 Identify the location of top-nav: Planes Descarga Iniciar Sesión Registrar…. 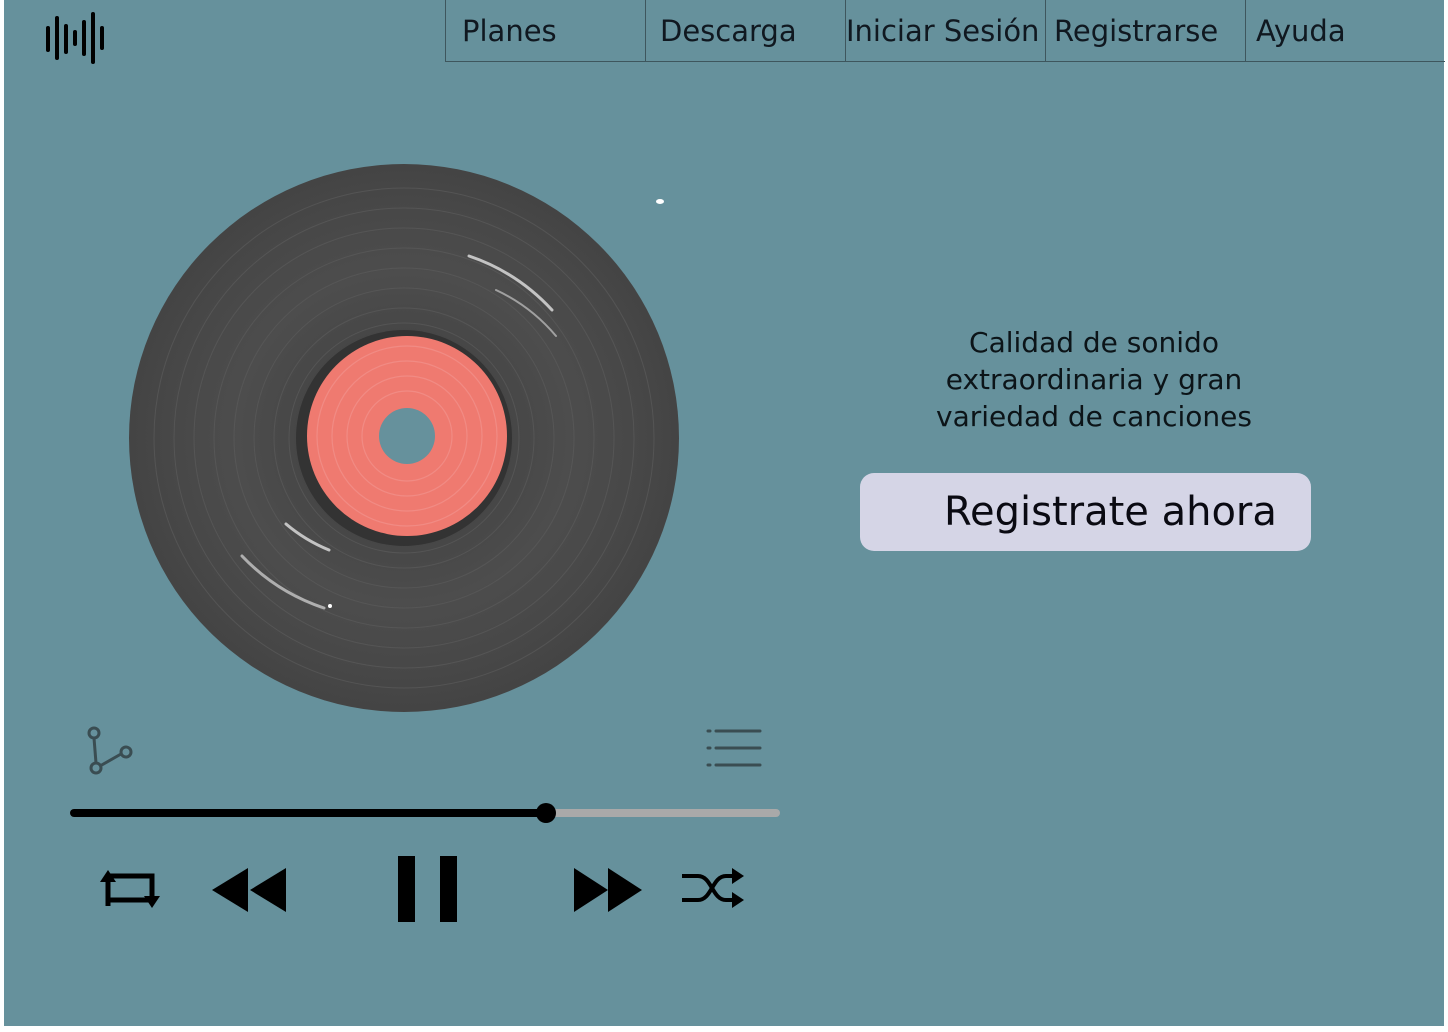
(945, 31).